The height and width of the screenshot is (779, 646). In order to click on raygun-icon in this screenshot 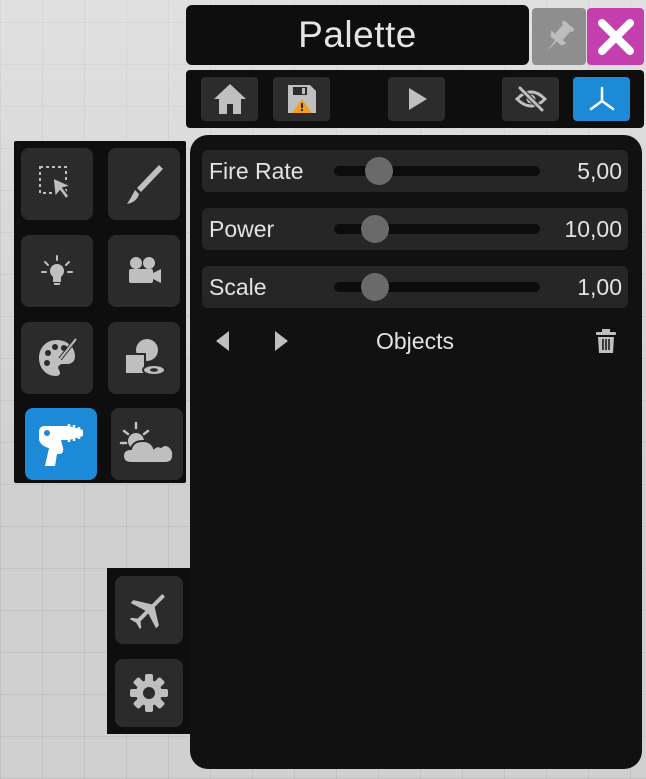, I will do `click(61, 445)`.